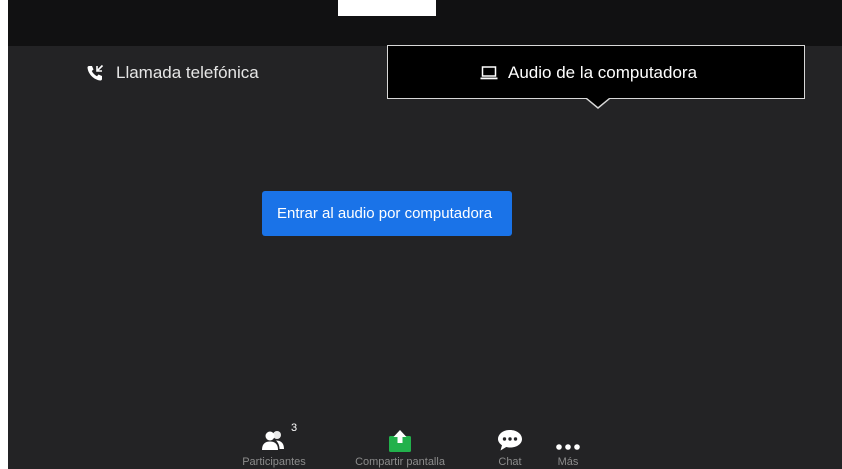  What do you see at coordinates (400, 438) in the screenshot?
I see `share-screen-icon` at bounding box center [400, 438].